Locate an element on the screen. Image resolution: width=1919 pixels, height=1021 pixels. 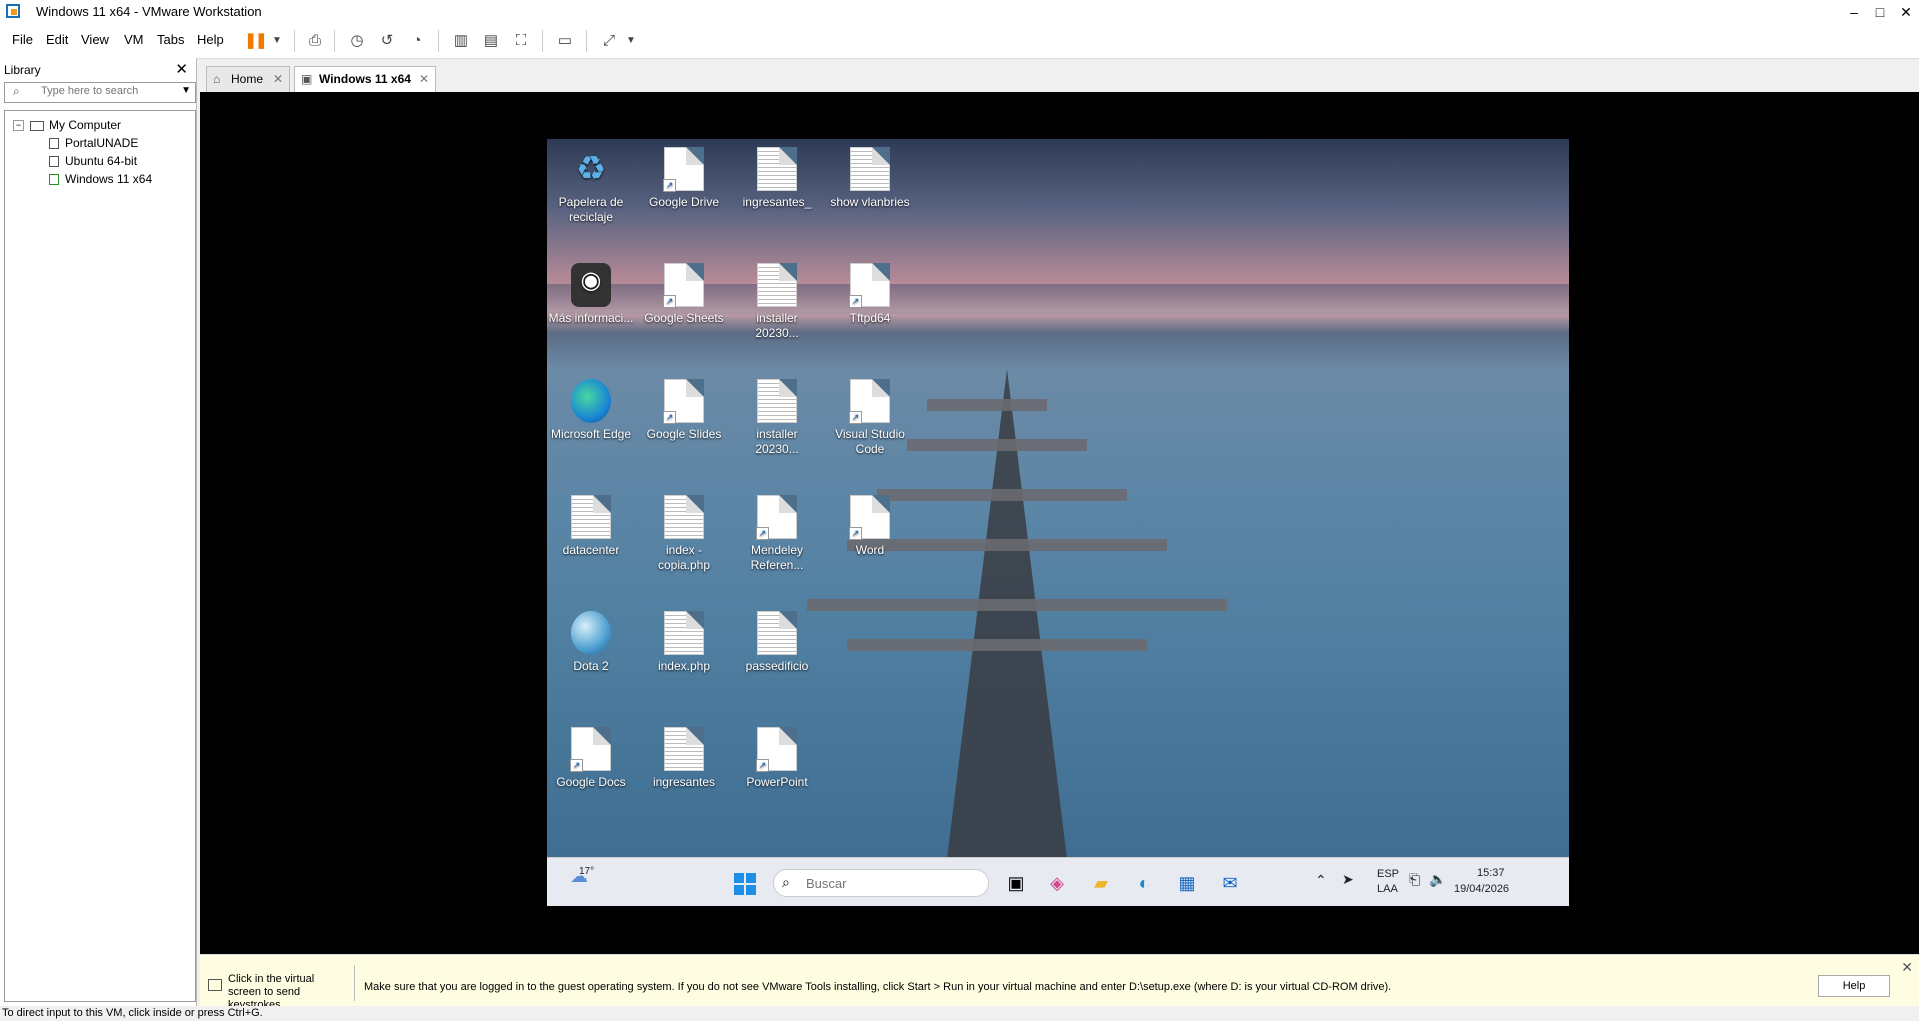
store-icon: ▦ is located at coordinates (1187, 883).